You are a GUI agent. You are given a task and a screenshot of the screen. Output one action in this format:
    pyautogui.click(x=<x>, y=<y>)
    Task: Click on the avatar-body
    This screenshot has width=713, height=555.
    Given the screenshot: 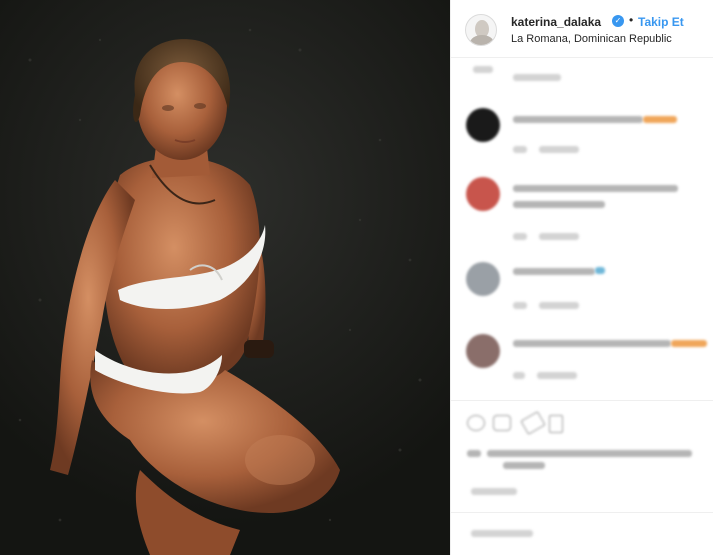 What is the action you would take?
    pyautogui.click(x=482, y=40)
    